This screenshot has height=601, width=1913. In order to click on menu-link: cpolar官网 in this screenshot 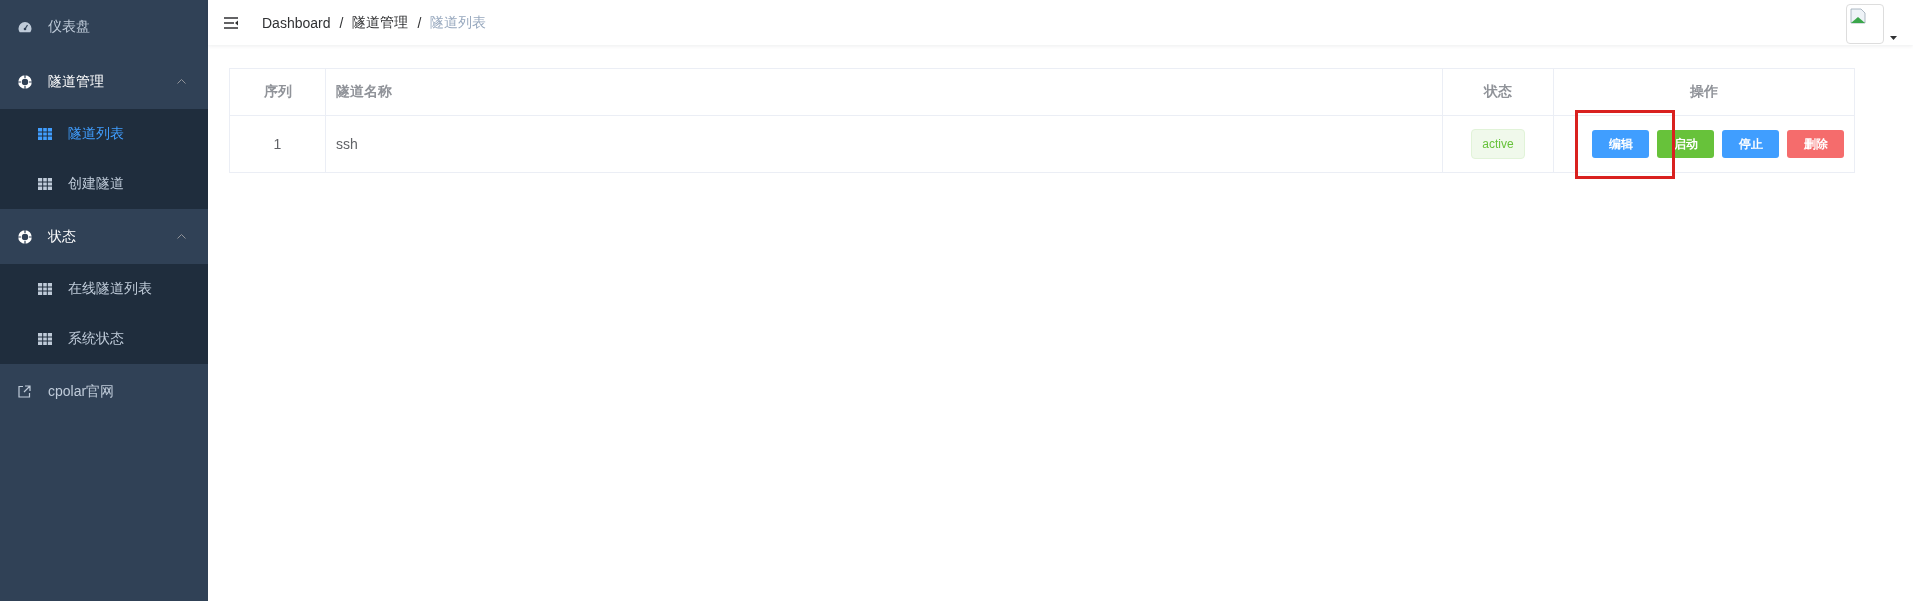, I will do `click(104, 391)`.